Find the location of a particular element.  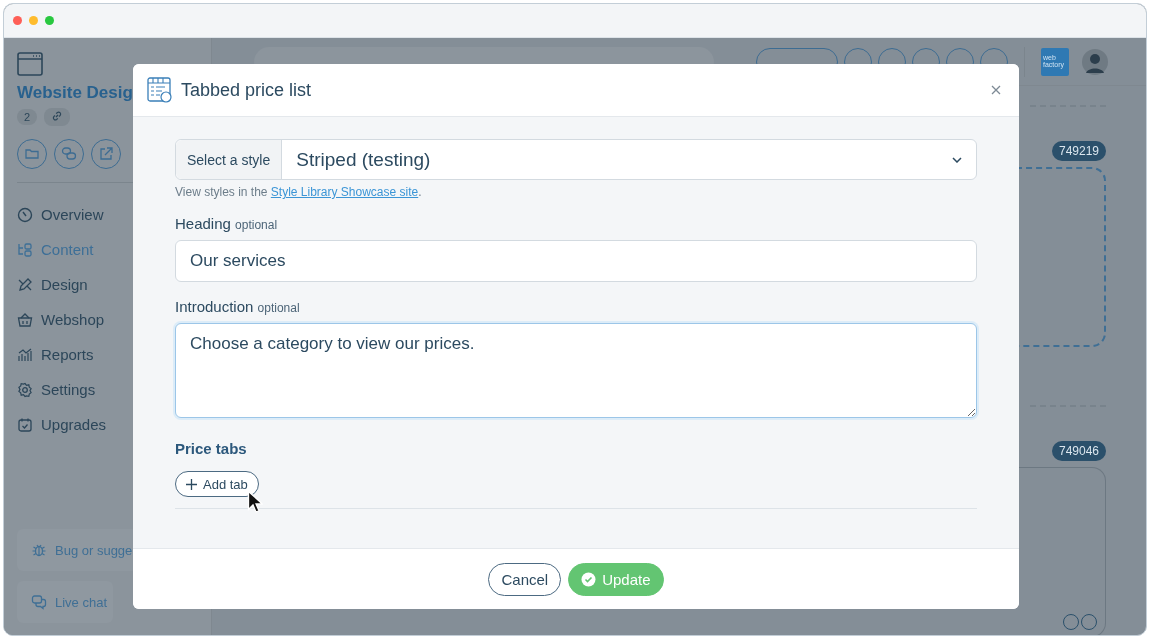

nav-item: Content is located at coordinates (55, 249).